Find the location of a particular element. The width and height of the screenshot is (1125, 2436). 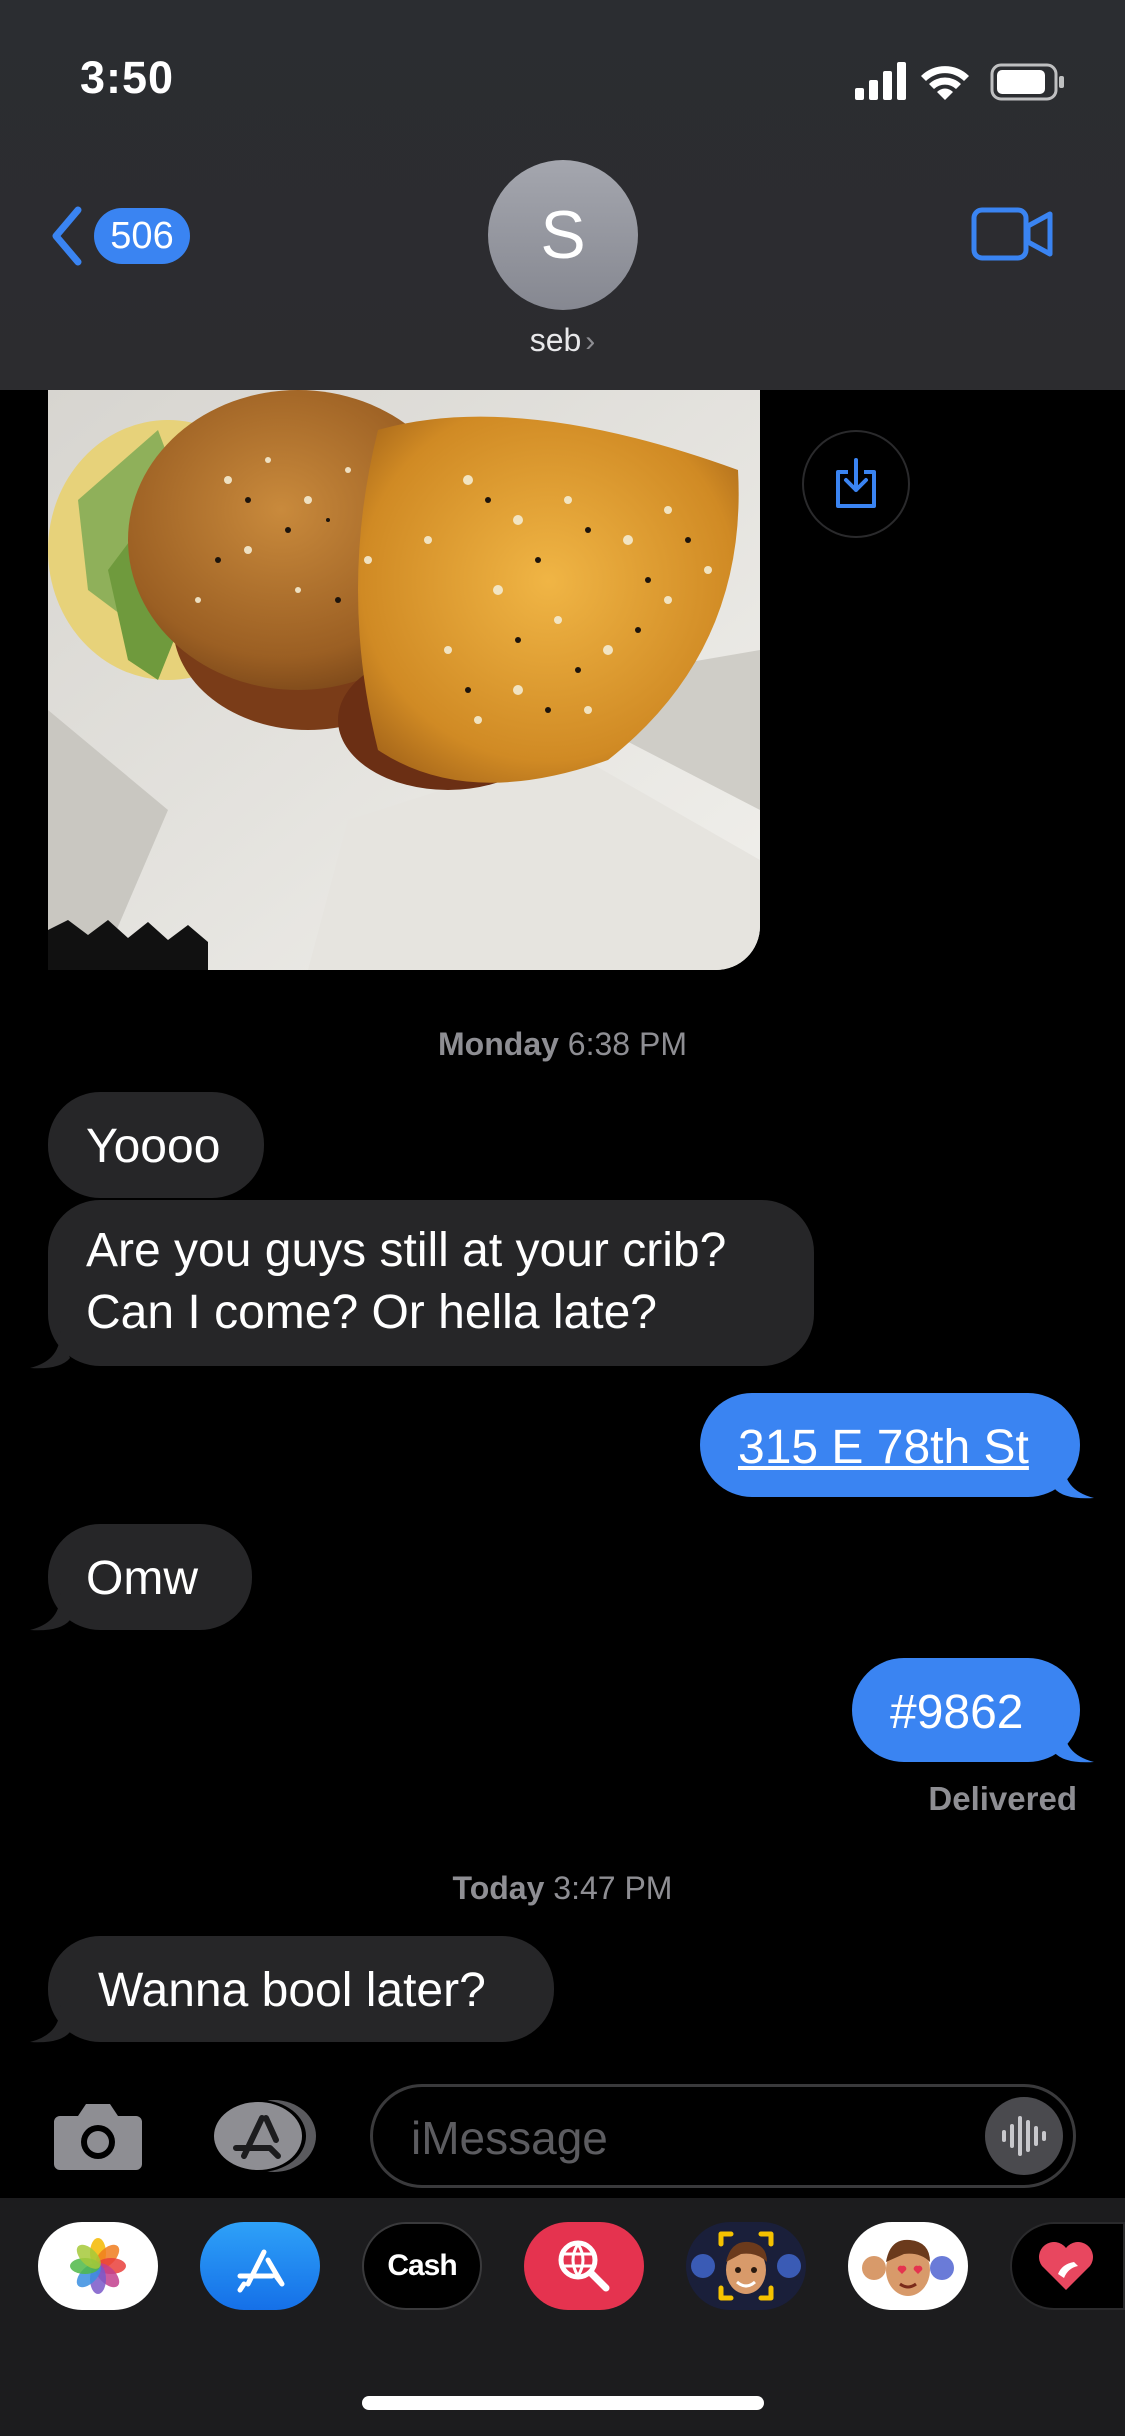

message-text: #9862 is located at coordinates (957, 1712).